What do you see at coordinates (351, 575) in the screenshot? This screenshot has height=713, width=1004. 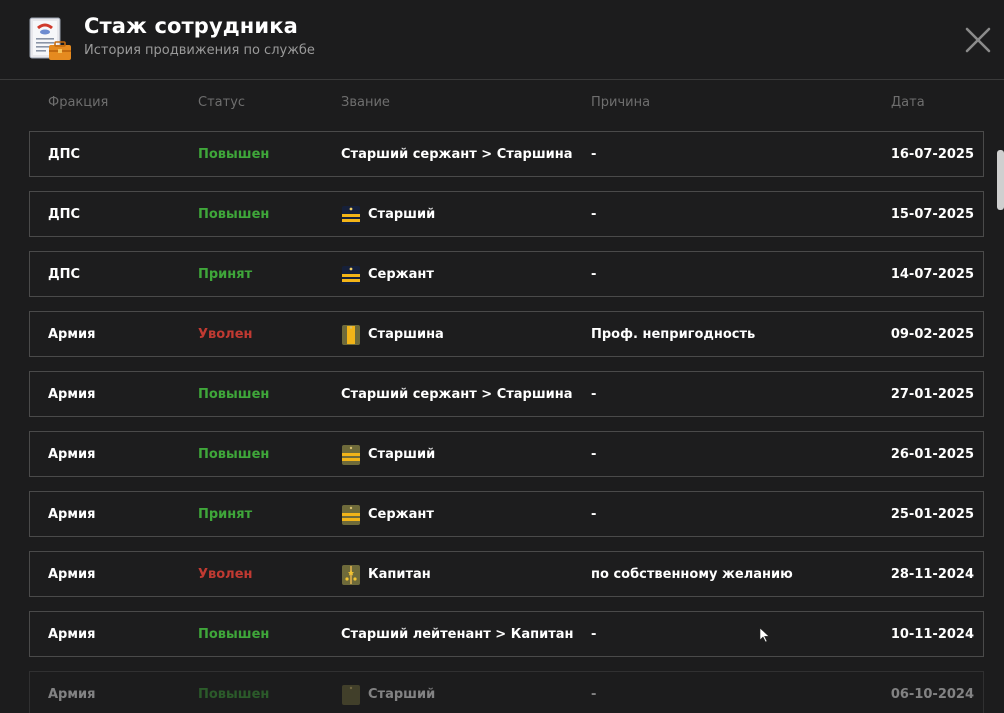 I see `army-captain-rank-icon` at bounding box center [351, 575].